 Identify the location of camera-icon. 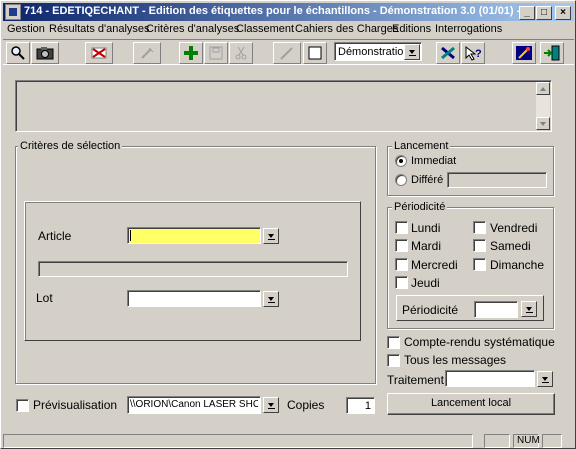
(45, 53).